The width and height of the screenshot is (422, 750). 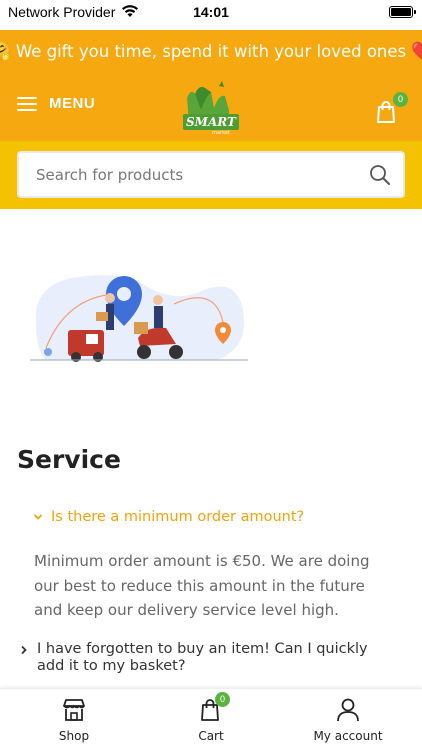 I want to click on status-bar: Network Provider 14:01, so click(x=211, y=12).